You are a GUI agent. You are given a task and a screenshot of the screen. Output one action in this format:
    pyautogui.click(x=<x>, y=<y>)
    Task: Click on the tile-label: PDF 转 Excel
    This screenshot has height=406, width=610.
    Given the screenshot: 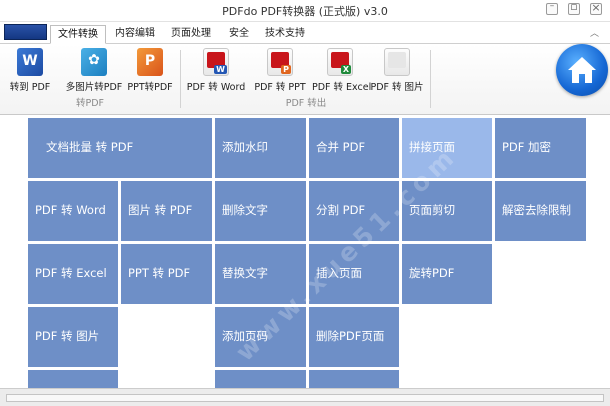 What is the action you would take?
    pyautogui.click(x=71, y=273)
    